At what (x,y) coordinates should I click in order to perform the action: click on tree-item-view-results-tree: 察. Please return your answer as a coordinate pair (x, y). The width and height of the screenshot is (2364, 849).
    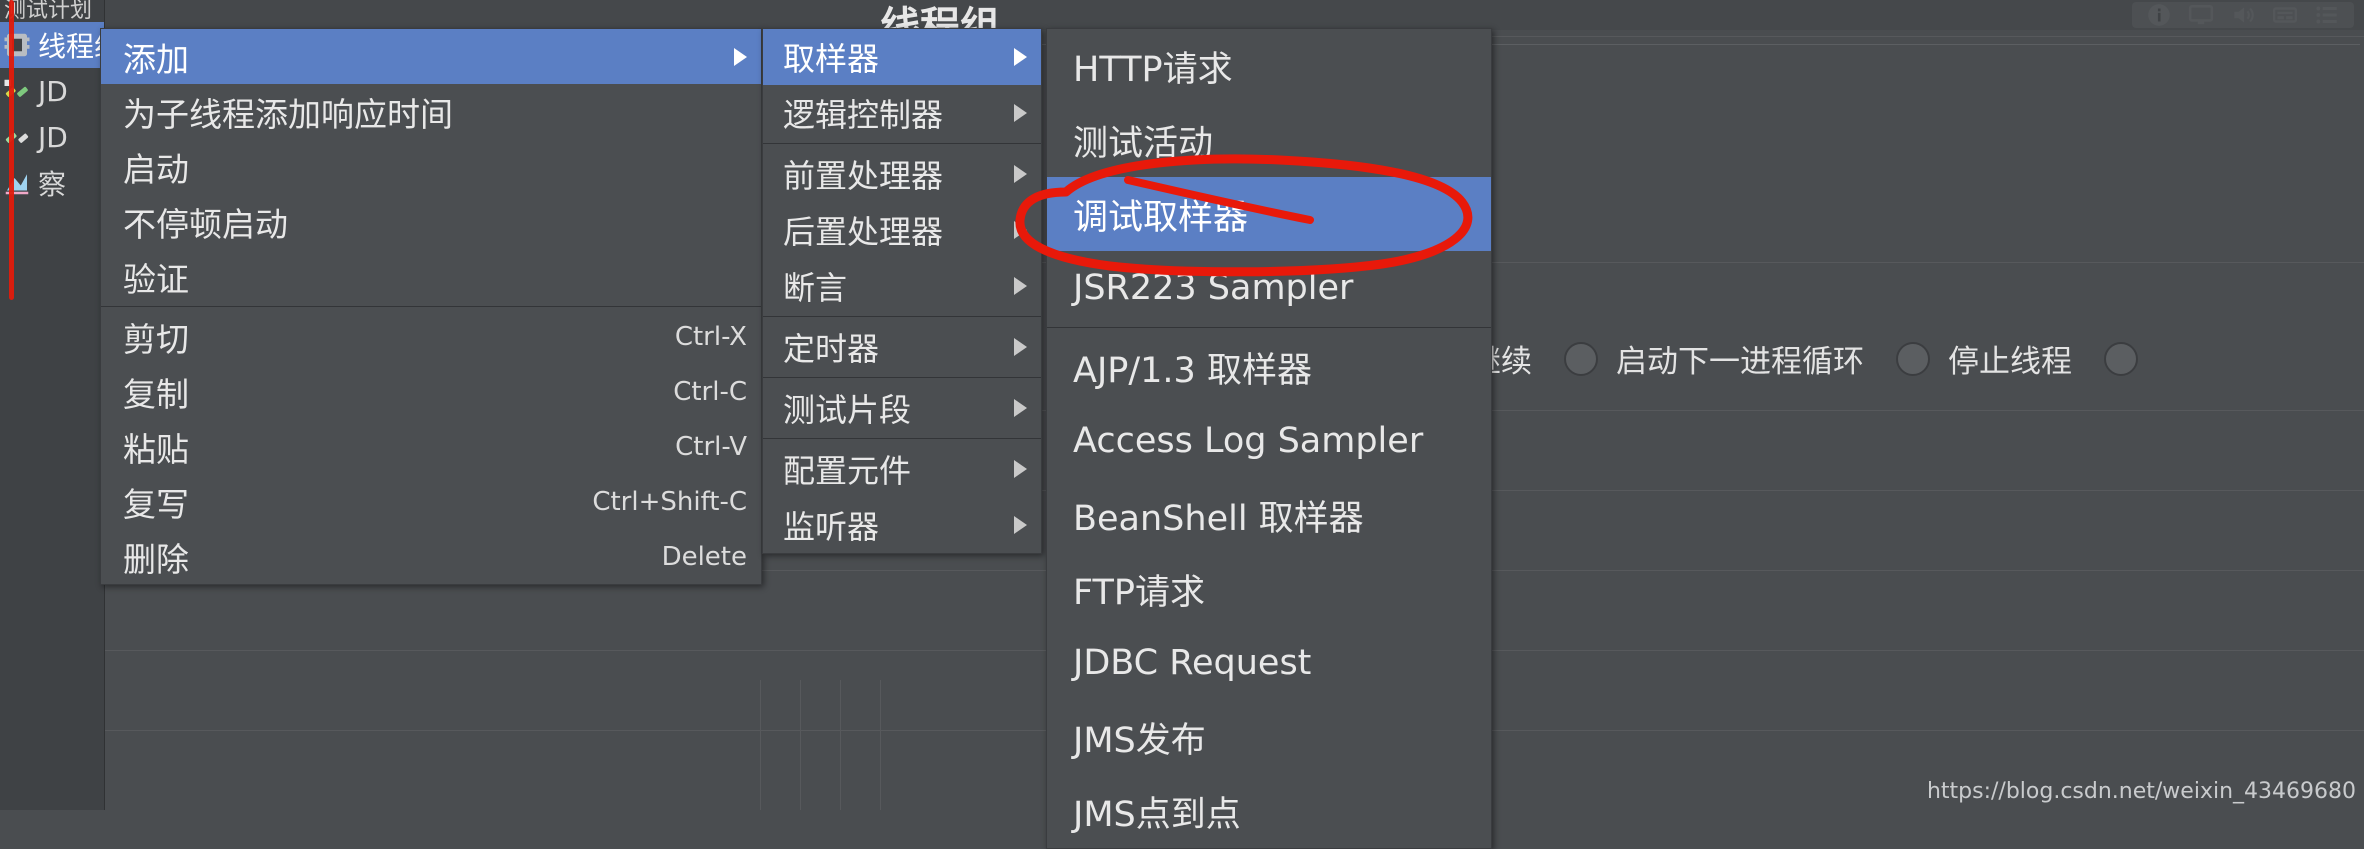
    Looking at the image, I should click on (52, 183).